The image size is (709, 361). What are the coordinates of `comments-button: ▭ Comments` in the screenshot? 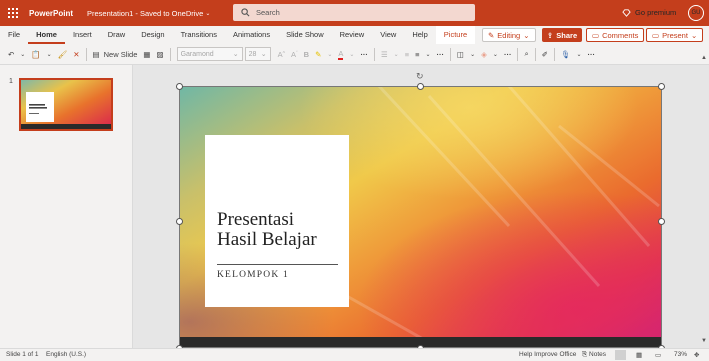 It's located at (615, 35).